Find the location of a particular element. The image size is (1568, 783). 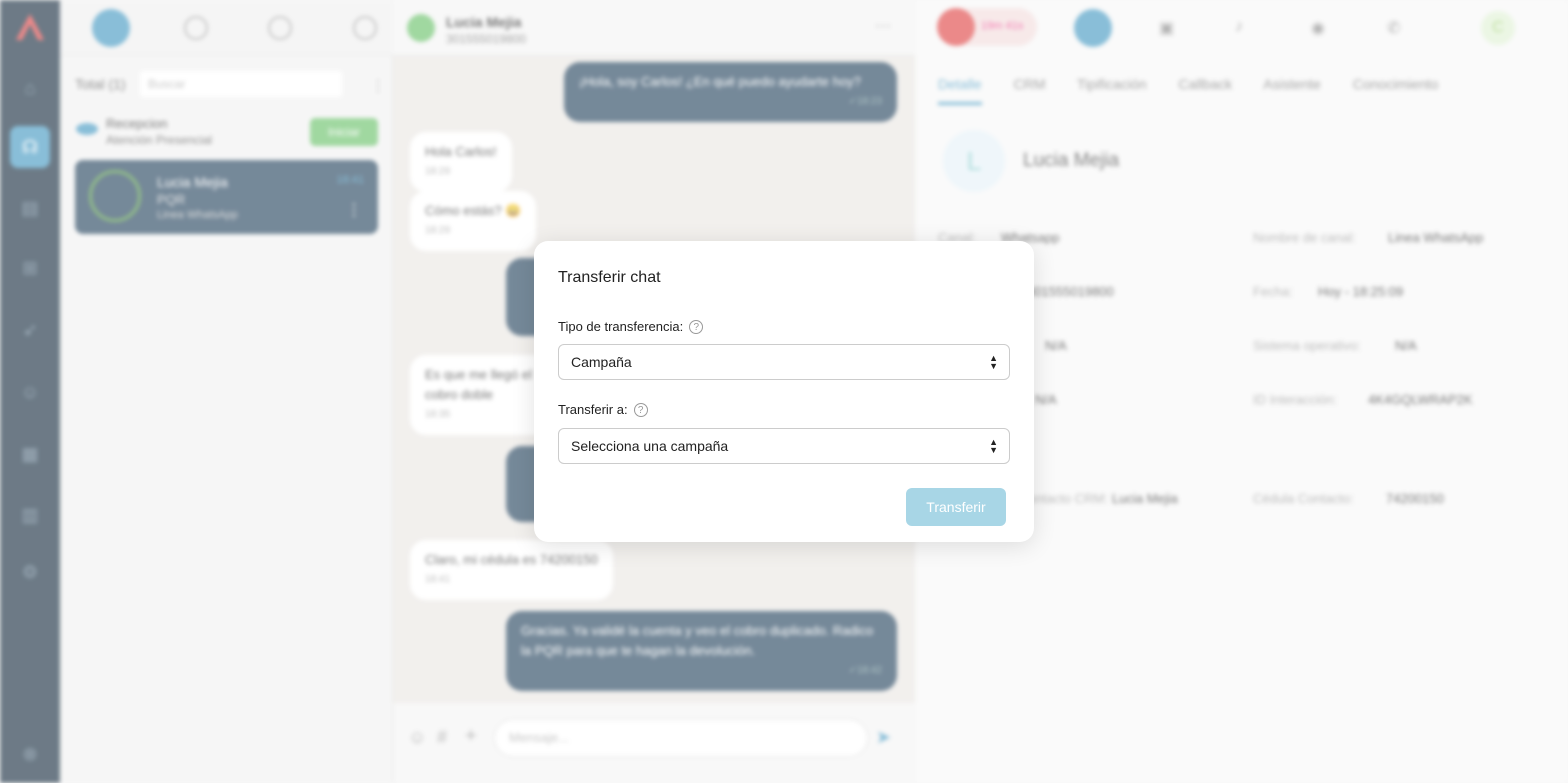

transfer-type-label: Tipo de transferencia: is located at coordinates (621, 326).